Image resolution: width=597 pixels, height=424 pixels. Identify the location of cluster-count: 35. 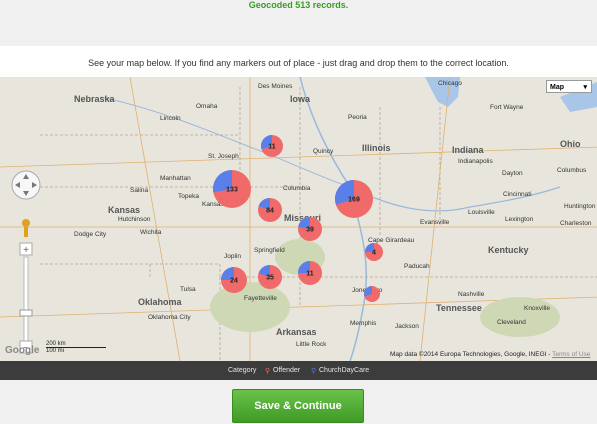
(270, 278).